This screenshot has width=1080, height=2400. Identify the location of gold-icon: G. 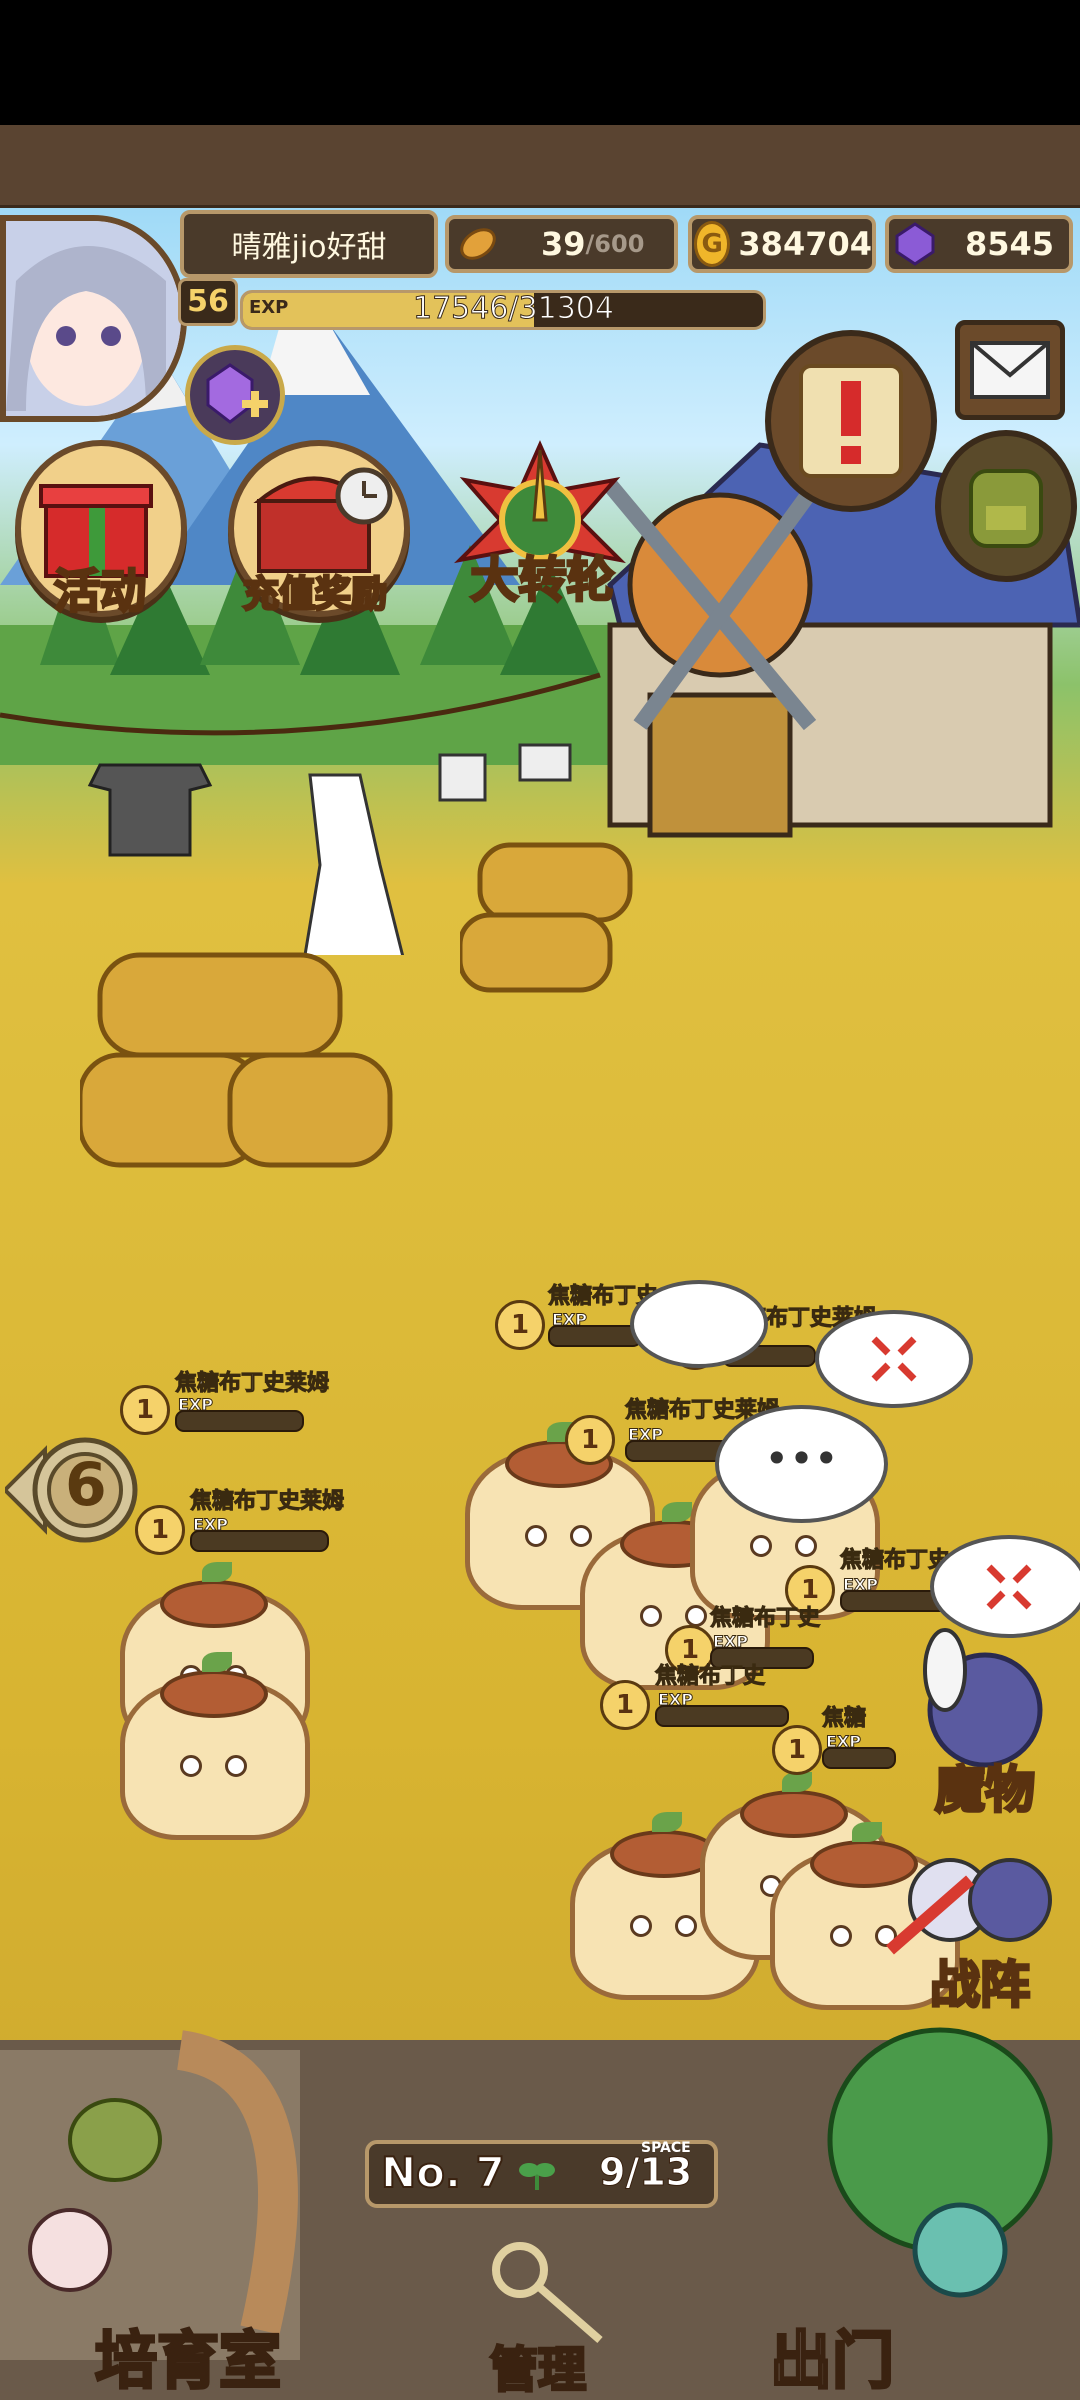
(712, 244).